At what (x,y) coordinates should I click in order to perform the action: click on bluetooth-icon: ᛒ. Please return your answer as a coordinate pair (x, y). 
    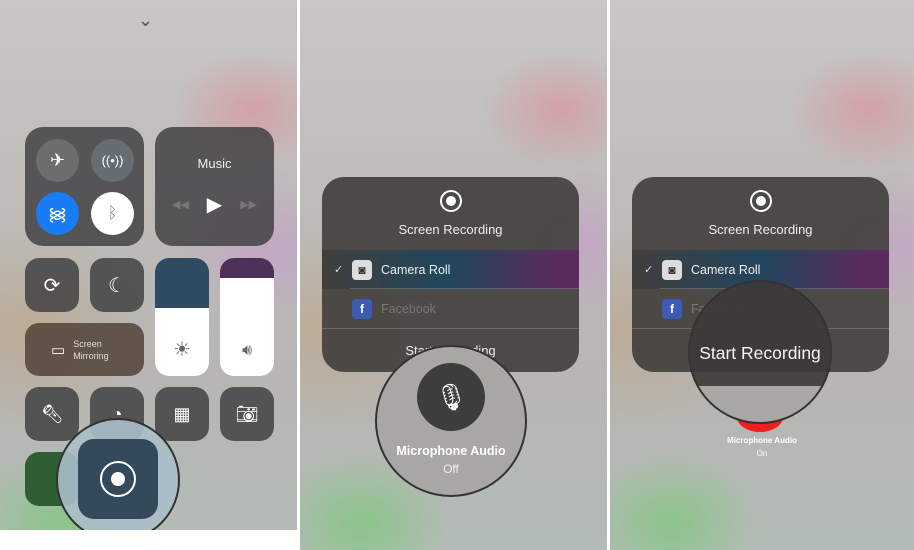
    Looking at the image, I should click on (112, 213).